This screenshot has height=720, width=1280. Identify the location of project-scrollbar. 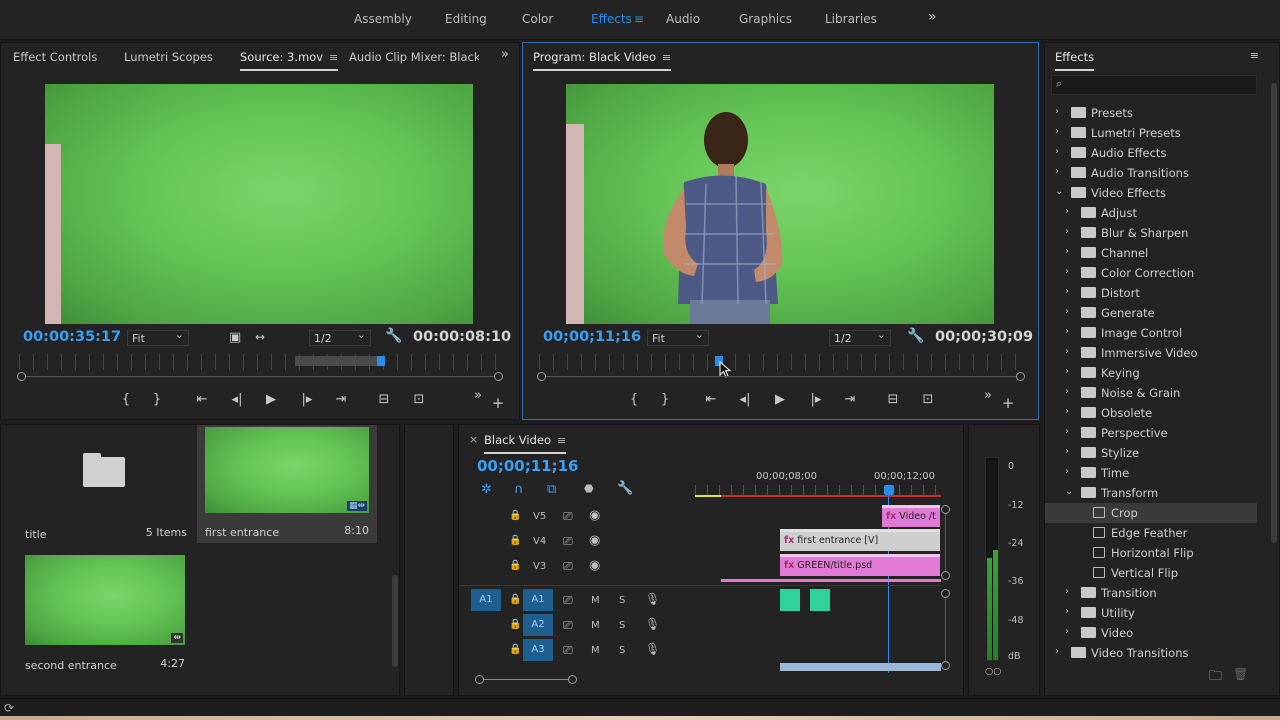
(395, 621).